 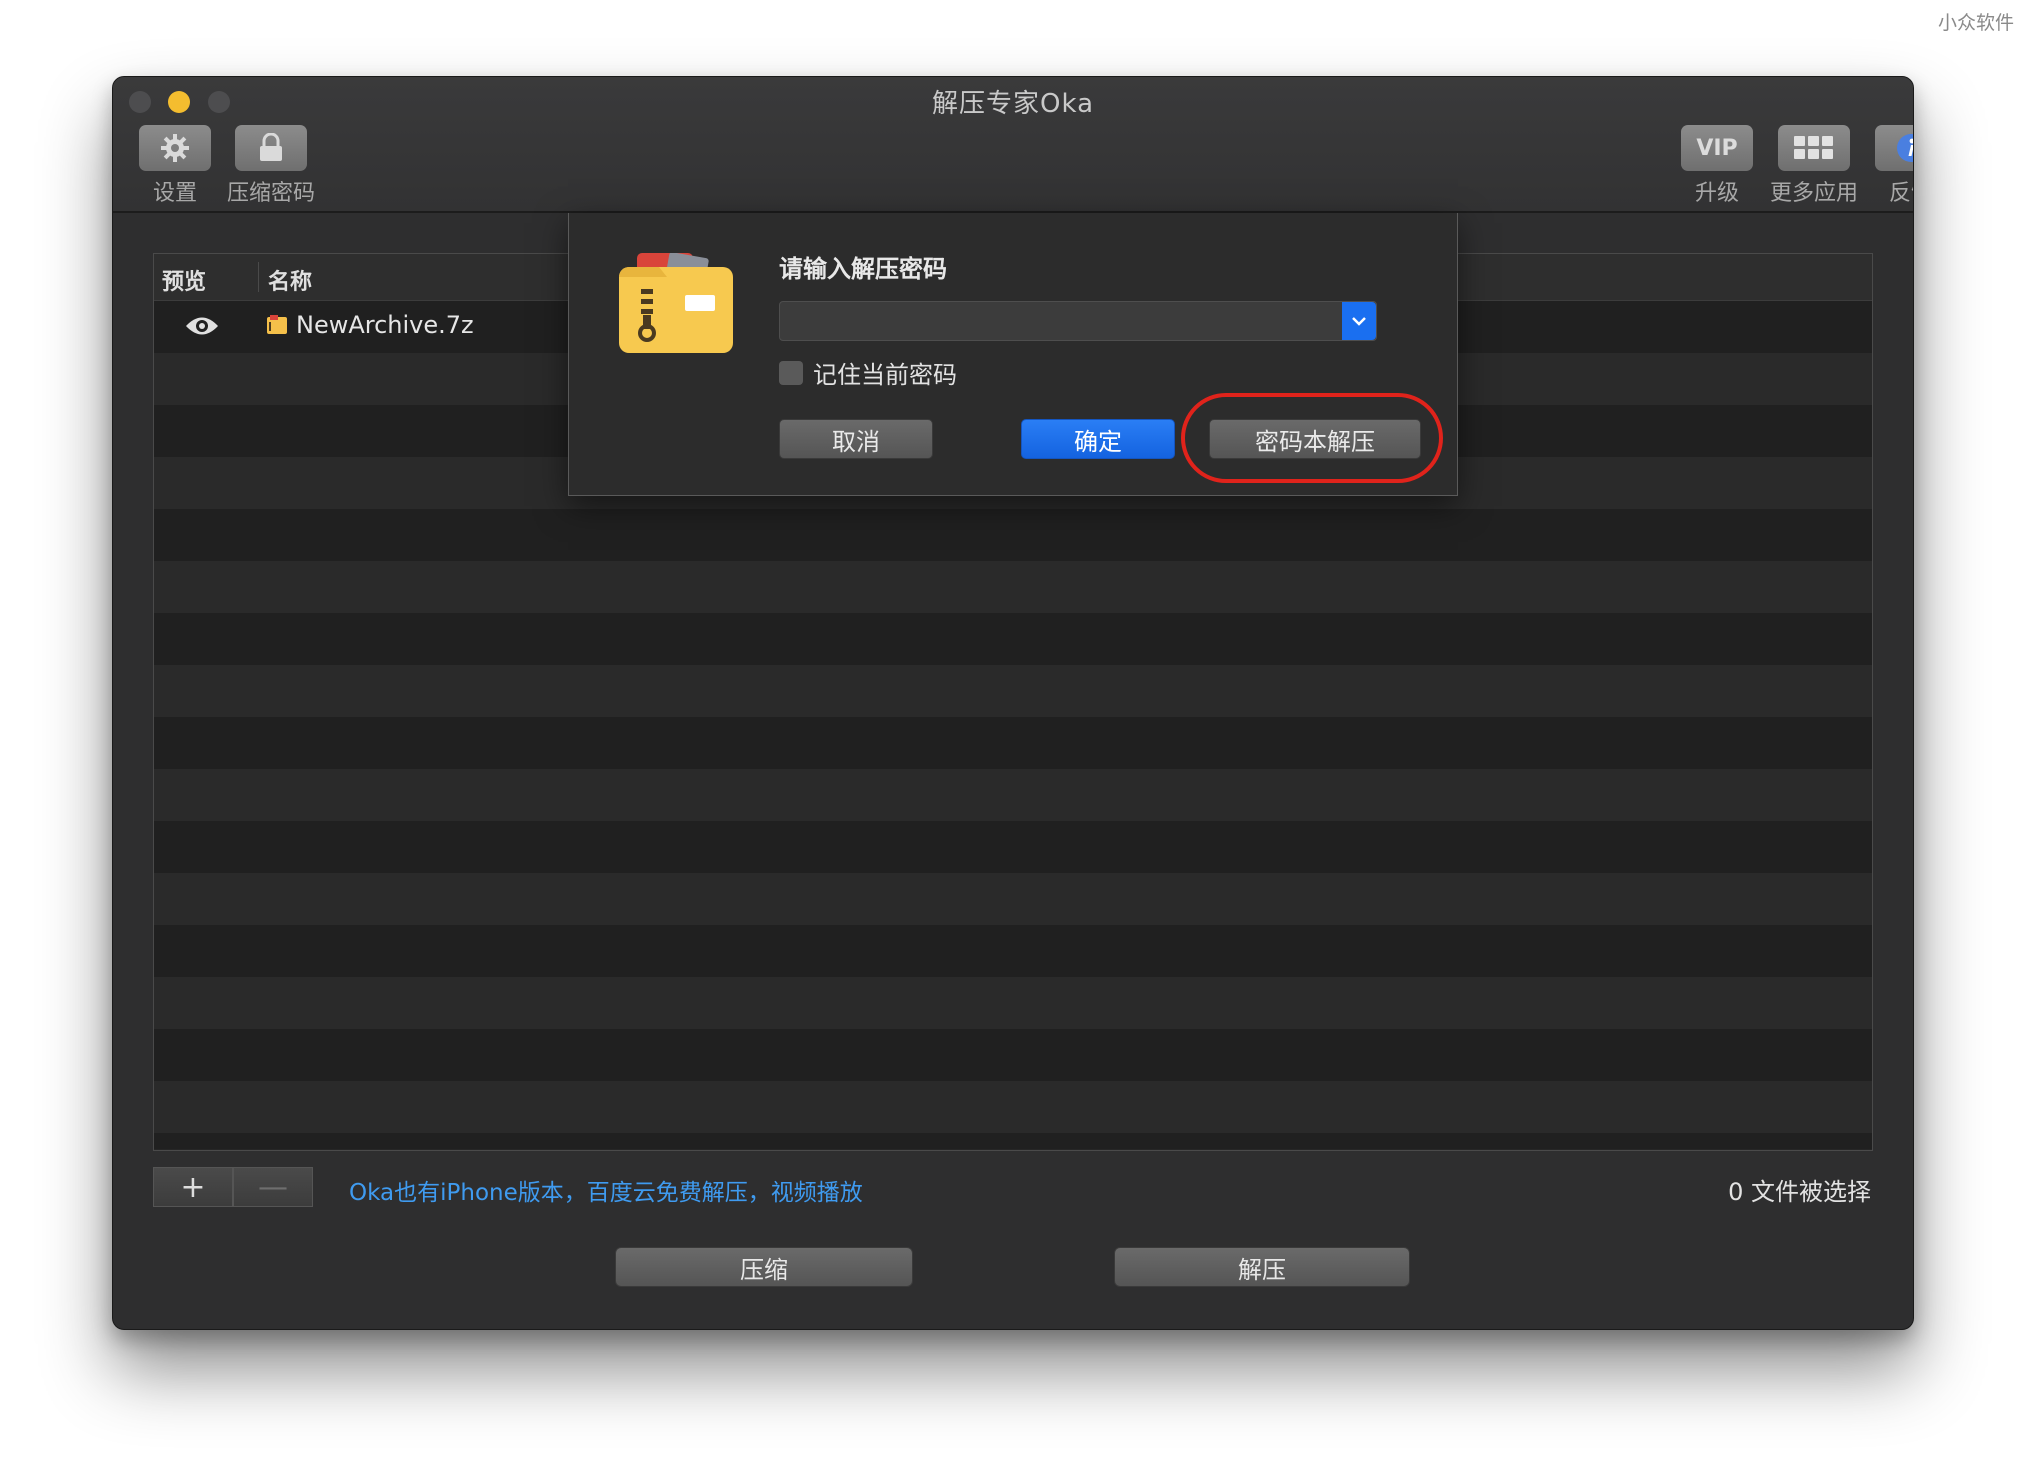 I want to click on column-header-preview: 预览, so click(x=184, y=280).